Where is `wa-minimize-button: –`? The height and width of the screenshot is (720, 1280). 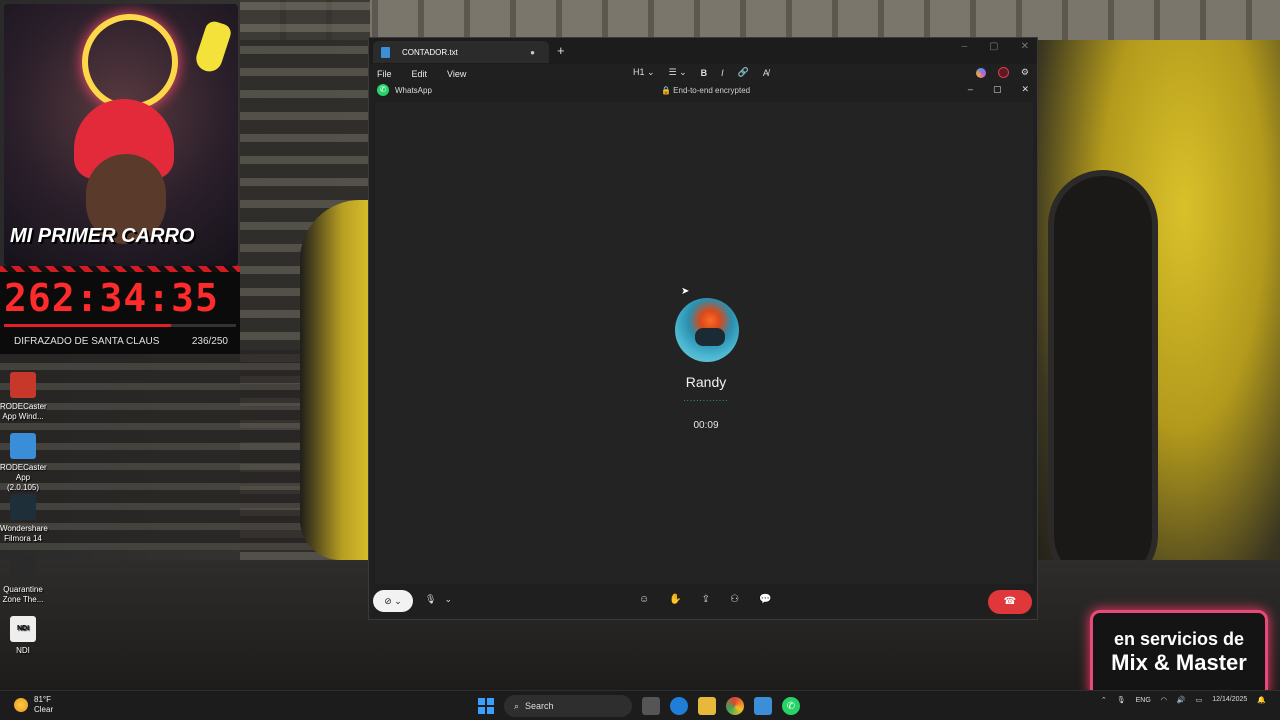
wa-minimize-button: – is located at coordinates (970, 89).